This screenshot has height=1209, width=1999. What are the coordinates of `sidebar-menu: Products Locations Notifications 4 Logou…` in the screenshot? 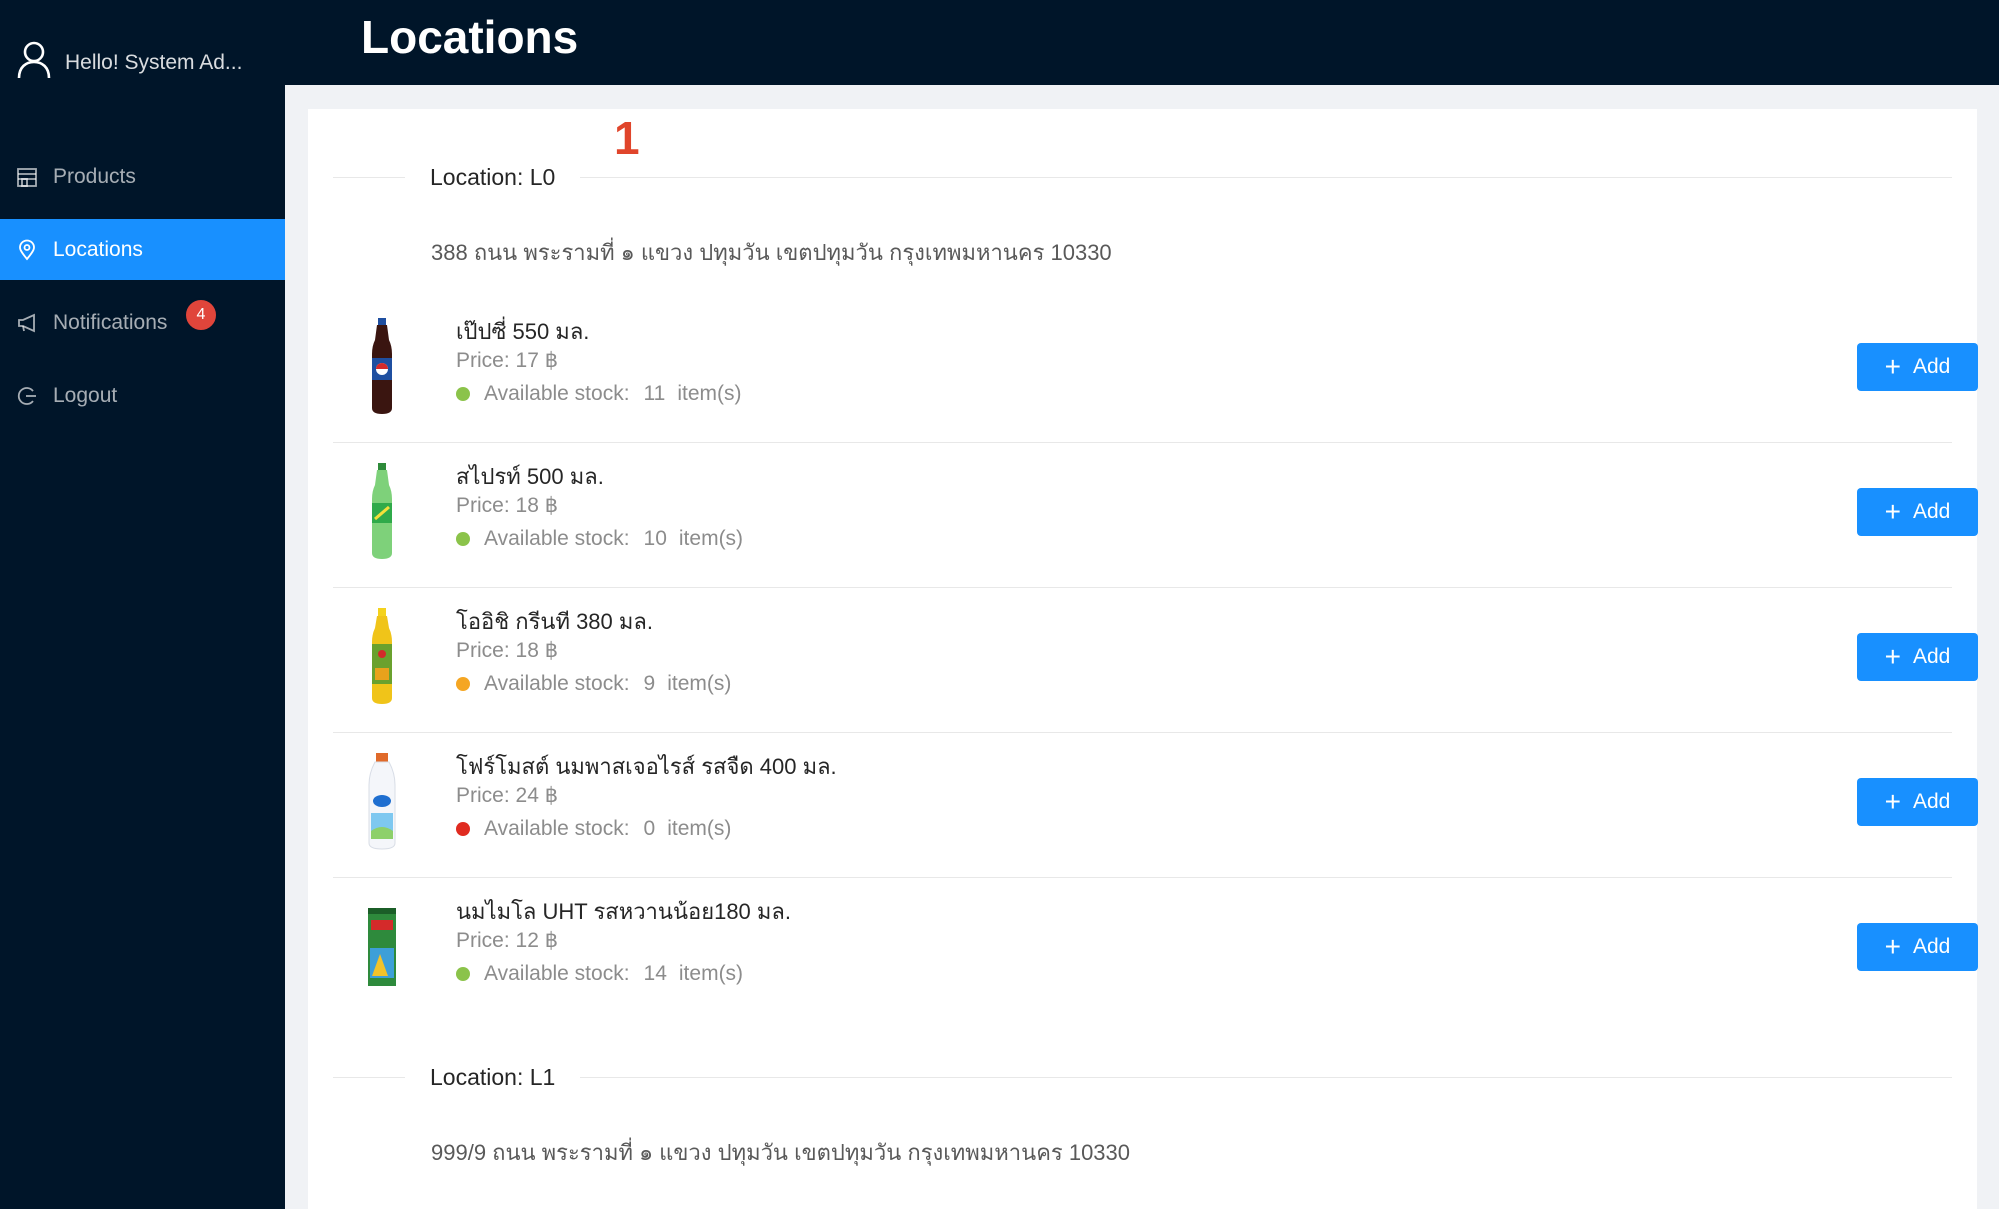 It's located at (142, 292).